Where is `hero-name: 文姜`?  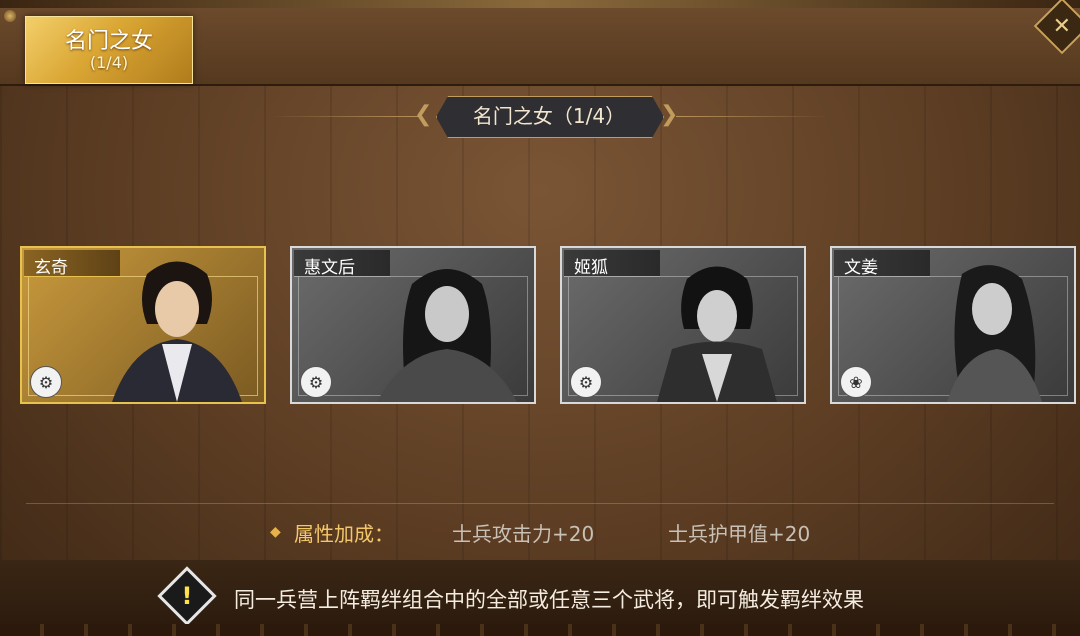
hero-name: 文姜 is located at coordinates (861, 268).